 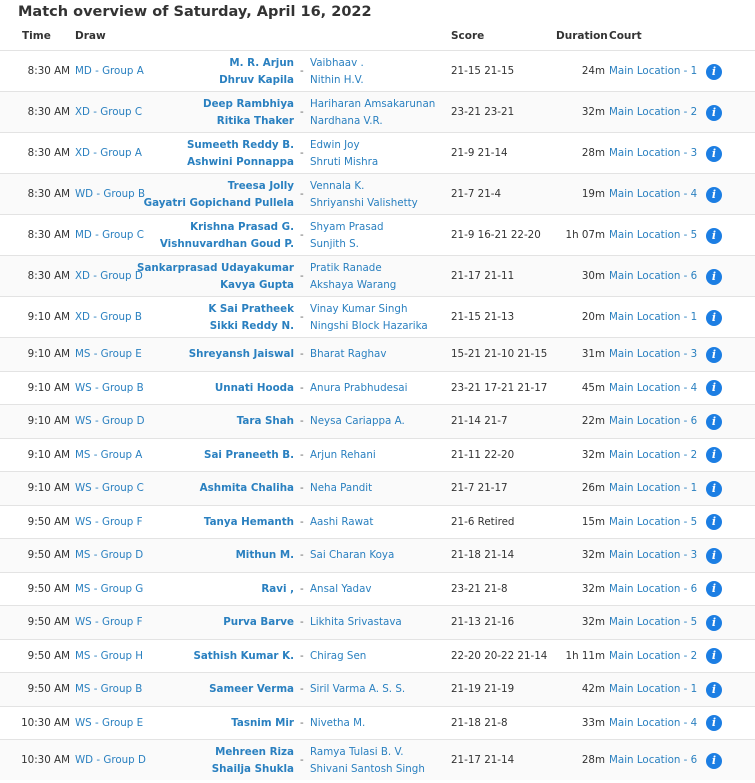 What do you see at coordinates (241, 354) in the screenshot?
I see `player-link: Shreyansh Jaiswal` at bounding box center [241, 354].